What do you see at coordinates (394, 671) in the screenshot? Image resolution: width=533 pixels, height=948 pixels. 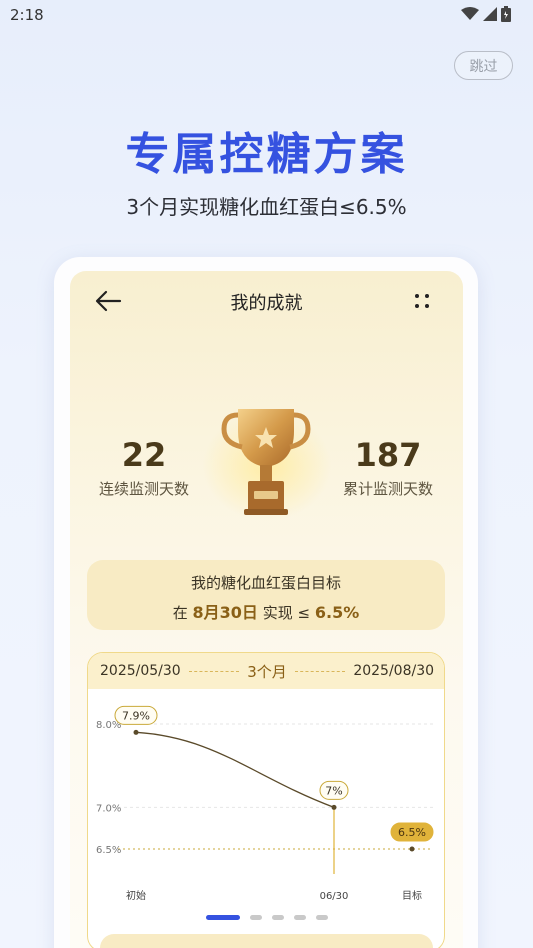 I see `chart-end-date: 2025/08/30` at bounding box center [394, 671].